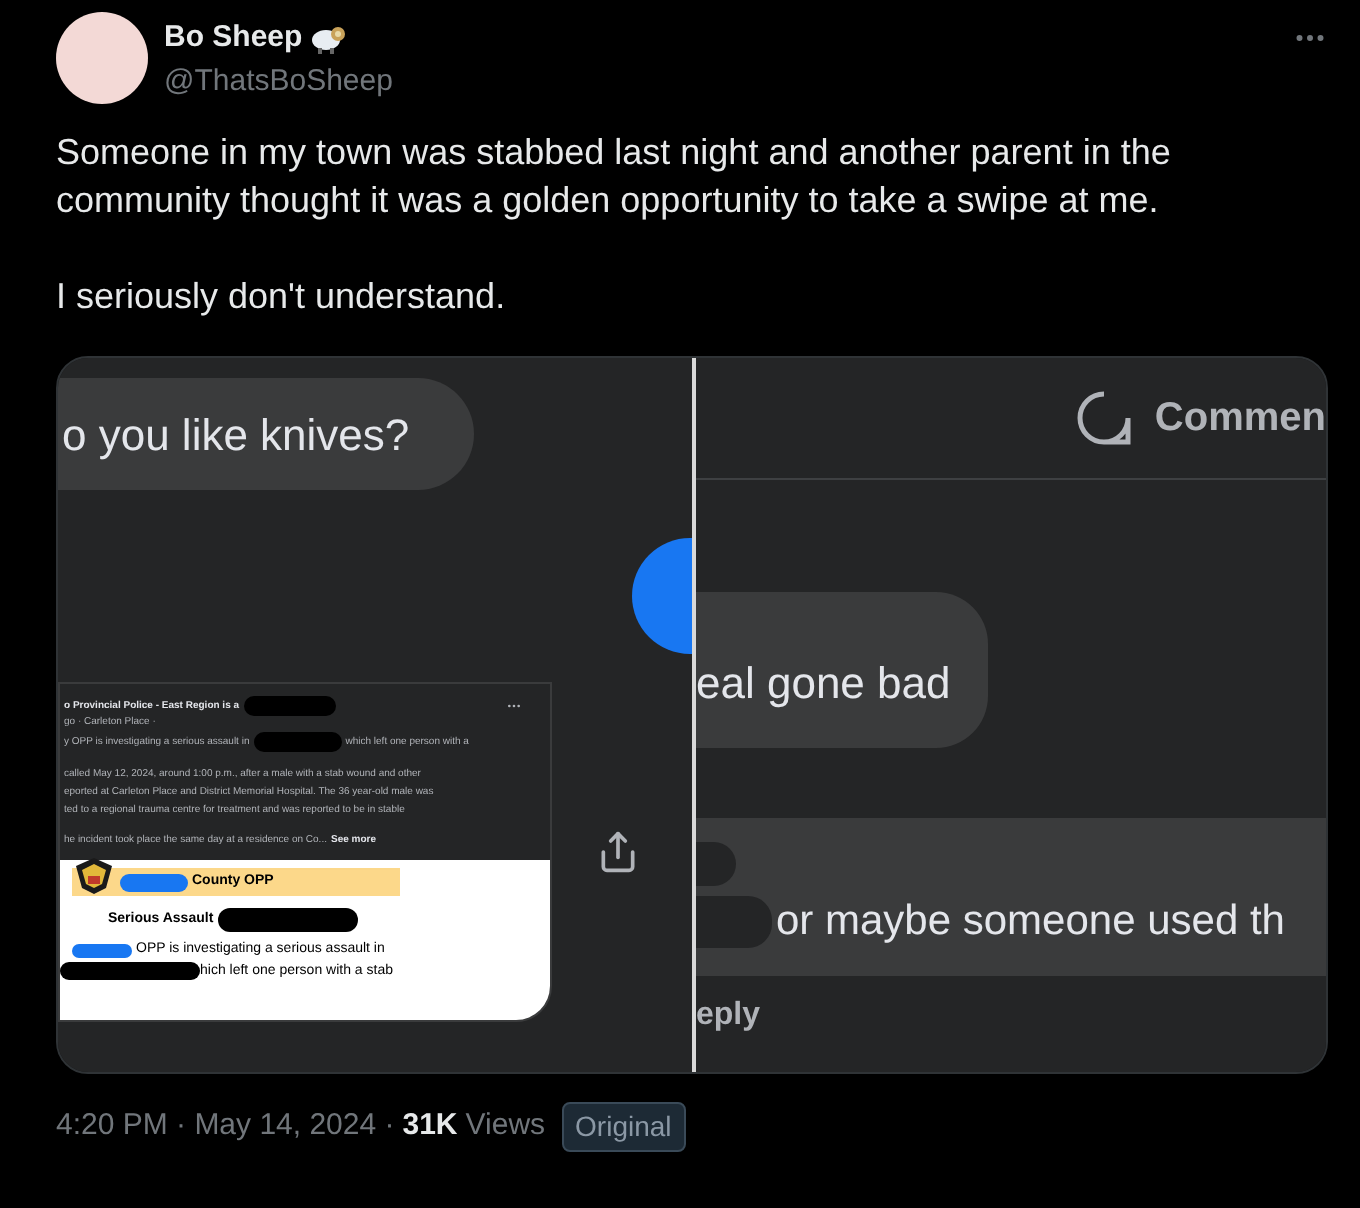 The height and width of the screenshot is (1208, 1360). Describe the element at coordinates (278, 81) in the screenshot. I see `author-handle: @ThatsBoSheep` at that location.